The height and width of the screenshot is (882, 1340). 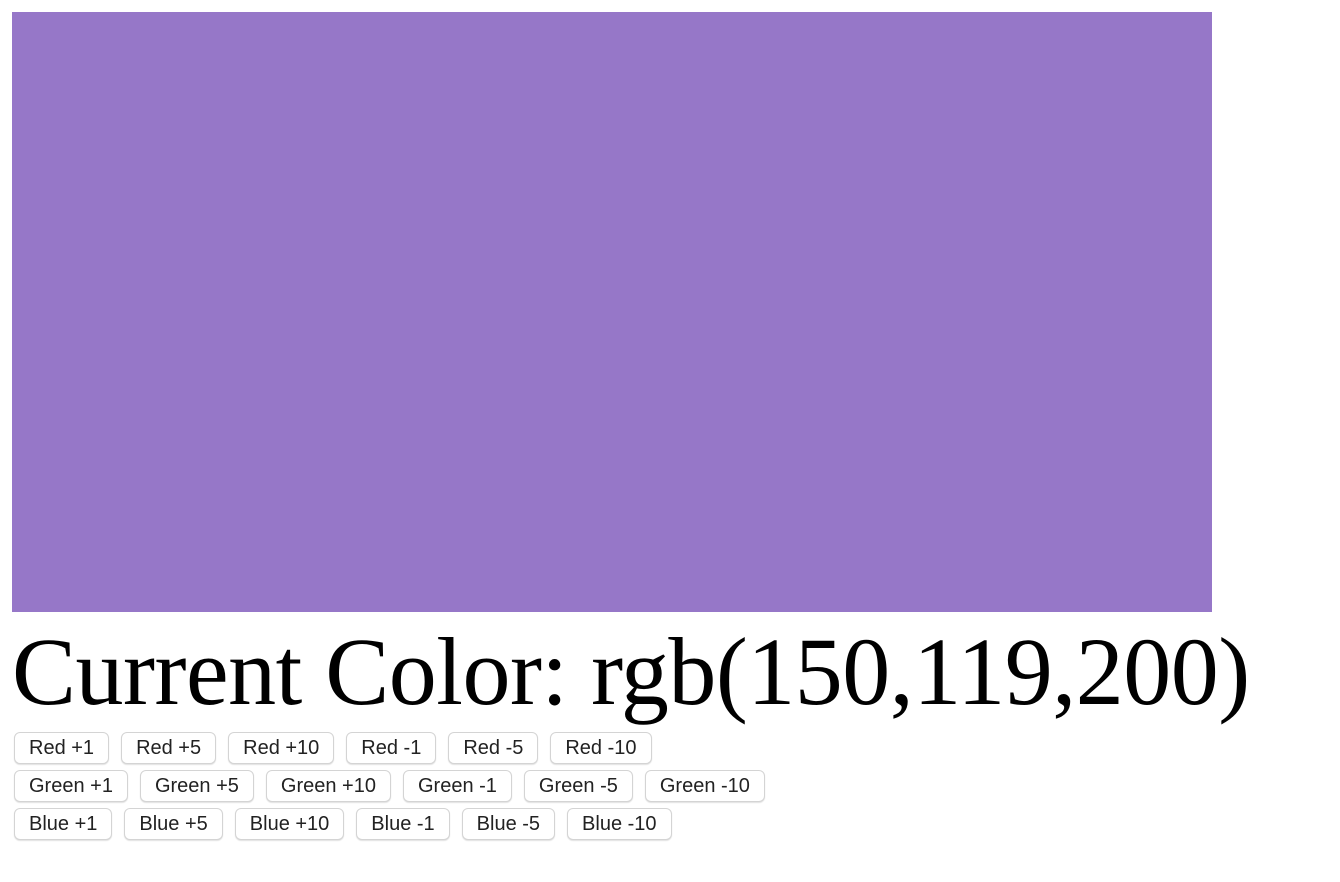 I want to click on blue-minus-1-button: Blue -1, so click(x=403, y=824).